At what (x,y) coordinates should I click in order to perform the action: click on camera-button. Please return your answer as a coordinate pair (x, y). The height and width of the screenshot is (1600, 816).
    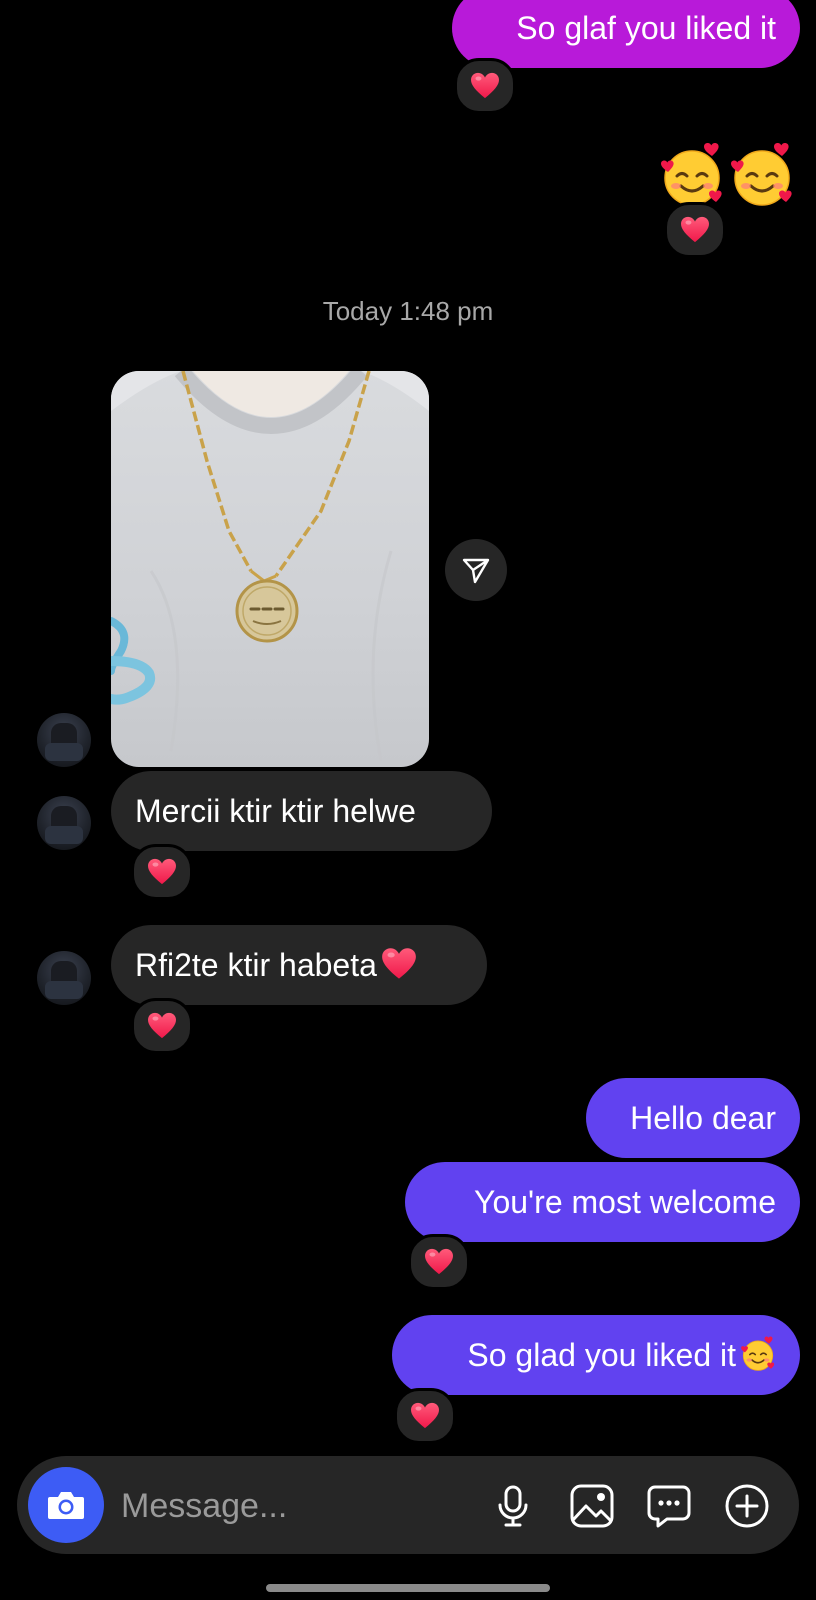
    Looking at the image, I should click on (66, 1505).